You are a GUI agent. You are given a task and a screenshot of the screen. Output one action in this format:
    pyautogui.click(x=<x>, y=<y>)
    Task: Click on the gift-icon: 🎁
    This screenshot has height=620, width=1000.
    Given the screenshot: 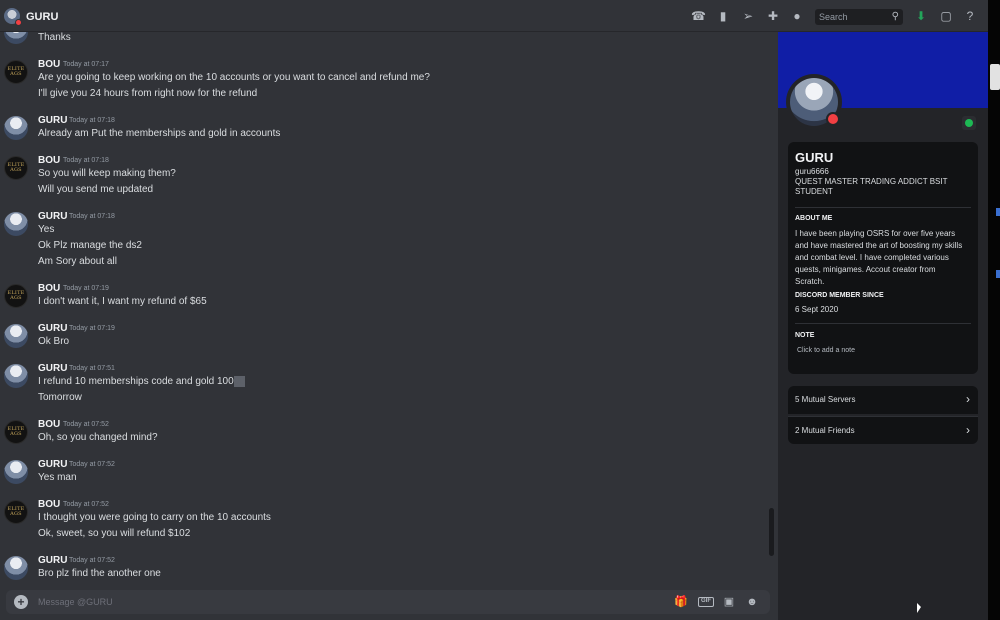 What is the action you would take?
    pyautogui.click(x=681, y=602)
    